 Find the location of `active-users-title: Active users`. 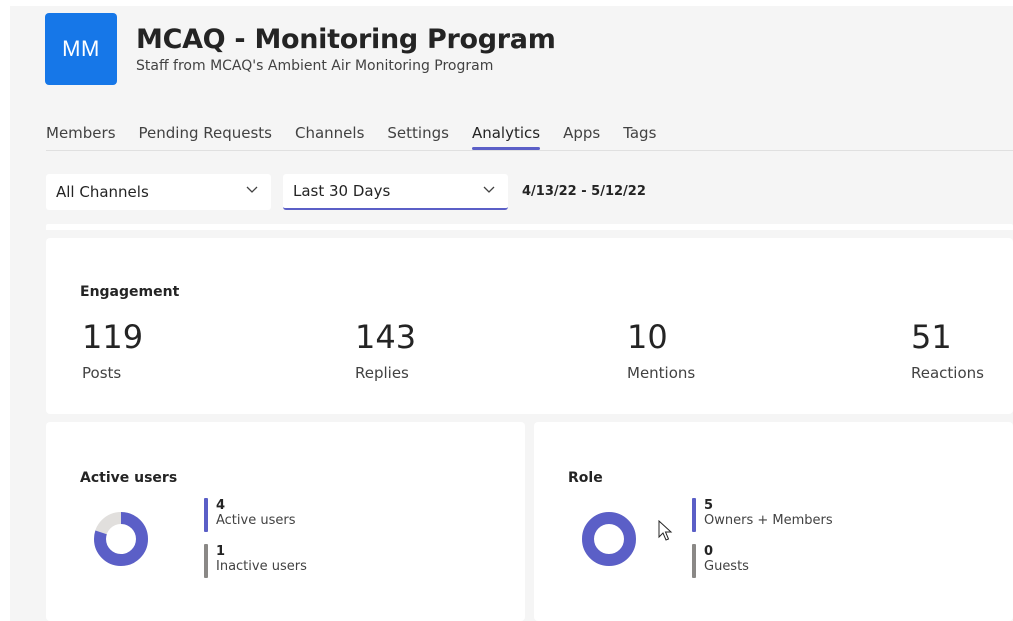

active-users-title: Active users is located at coordinates (129, 478).